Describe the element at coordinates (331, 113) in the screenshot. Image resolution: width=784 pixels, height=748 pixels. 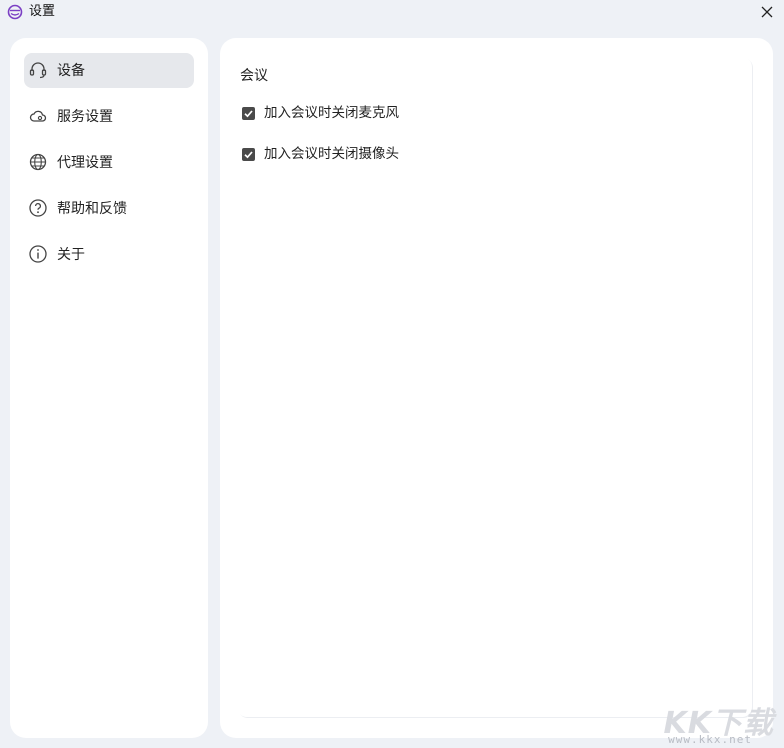
I see `option-label: 加入会议时关闭麦克风` at that location.